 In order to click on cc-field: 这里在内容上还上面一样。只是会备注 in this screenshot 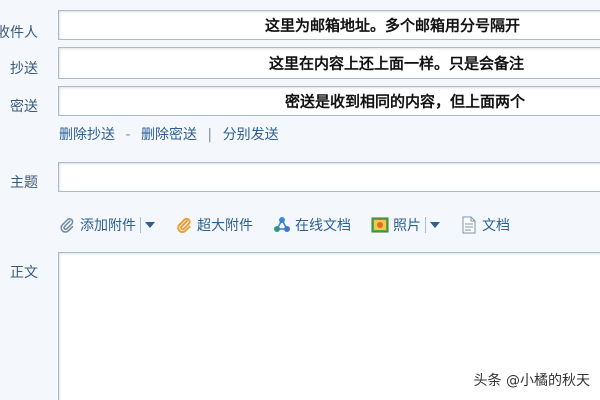, I will do `click(329, 63)`.